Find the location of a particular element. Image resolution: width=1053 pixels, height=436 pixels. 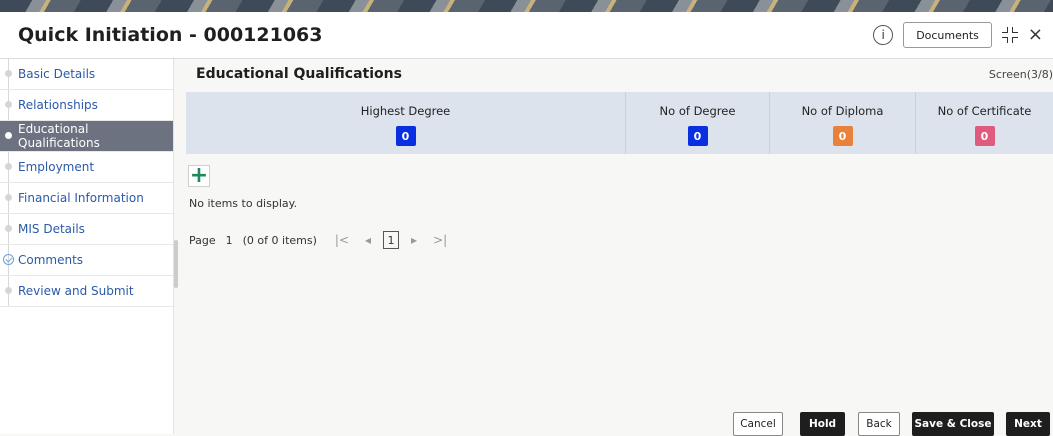

save-close-button: Save & Close is located at coordinates (953, 424).